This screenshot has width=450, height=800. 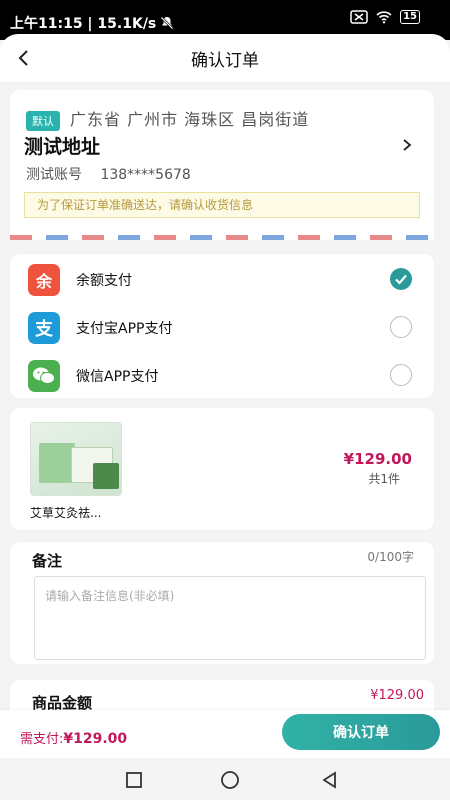 What do you see at coordinates (47, 561) in the screenshot?
I see `remark-title: 备注` at bounding box center [47, 561].